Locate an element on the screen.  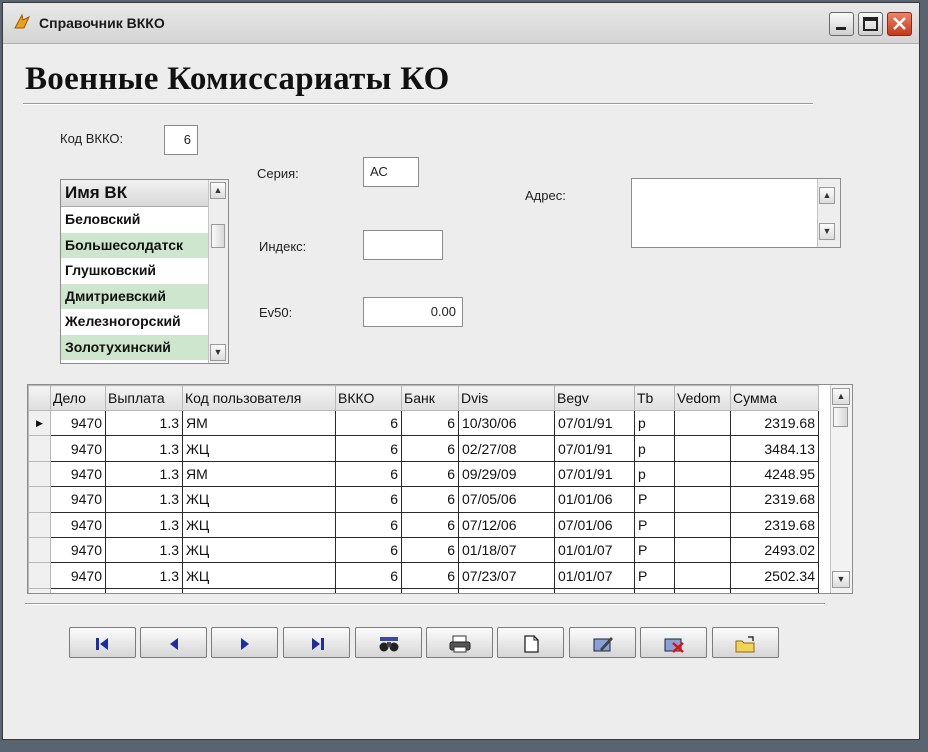
list-item: Железногорский is located at coordinates (134, 322).